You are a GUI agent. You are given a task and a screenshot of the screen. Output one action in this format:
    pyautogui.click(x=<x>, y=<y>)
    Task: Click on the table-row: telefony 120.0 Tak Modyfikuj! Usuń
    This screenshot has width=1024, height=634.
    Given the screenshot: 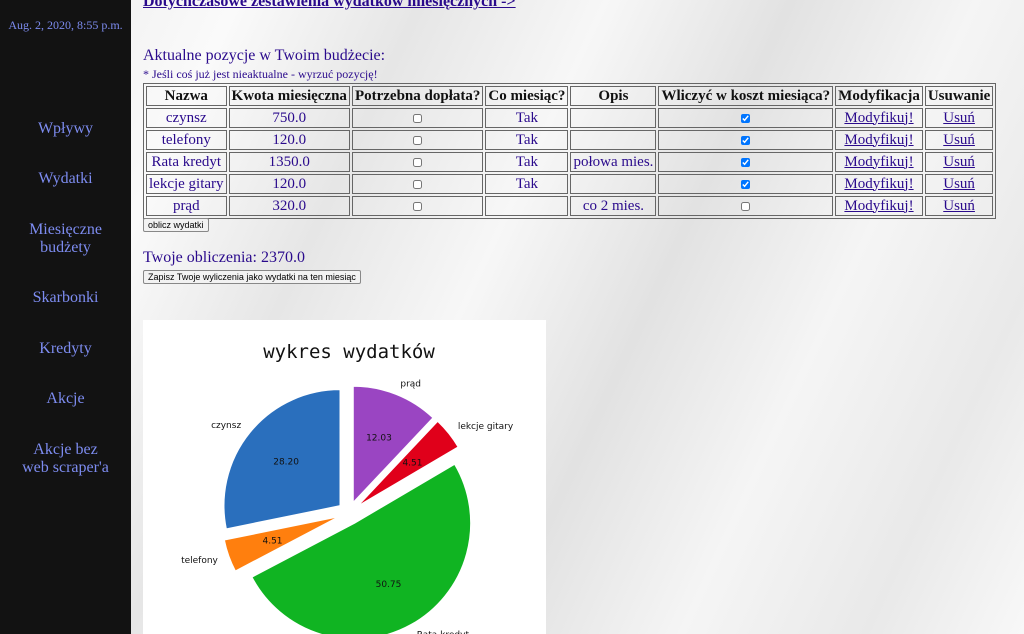 What is the action you would take?
    pyautogui.click(x=570, y=140)
    